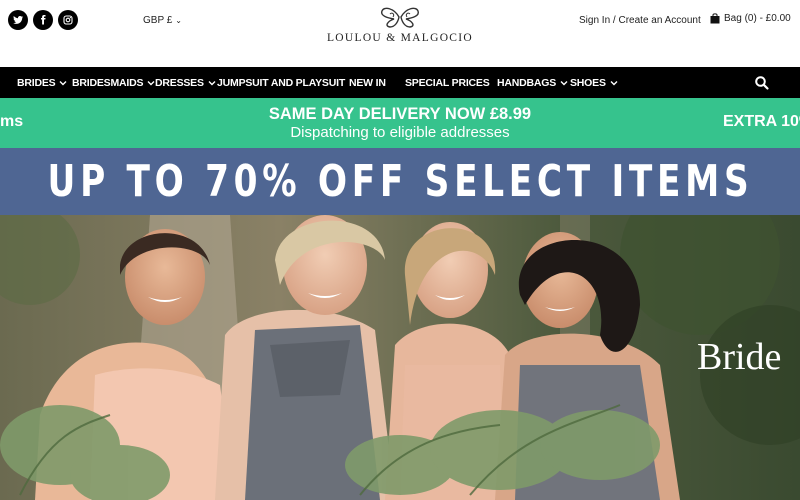  I want to click on account-links: Sign In / Create an Account, so click(640, 20).